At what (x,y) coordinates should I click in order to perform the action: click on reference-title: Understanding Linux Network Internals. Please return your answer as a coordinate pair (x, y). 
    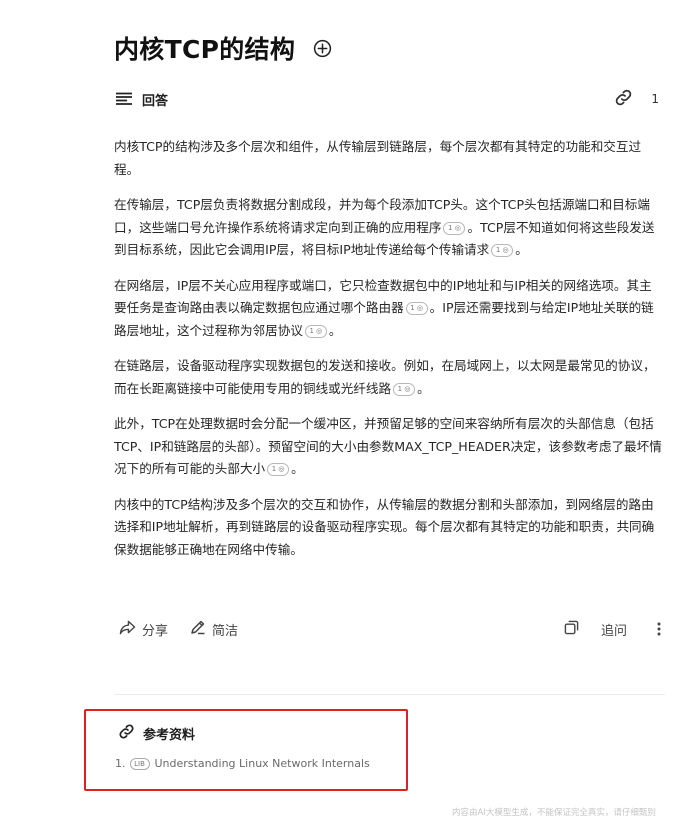
    Looking at the image, I should click on (262, 763).